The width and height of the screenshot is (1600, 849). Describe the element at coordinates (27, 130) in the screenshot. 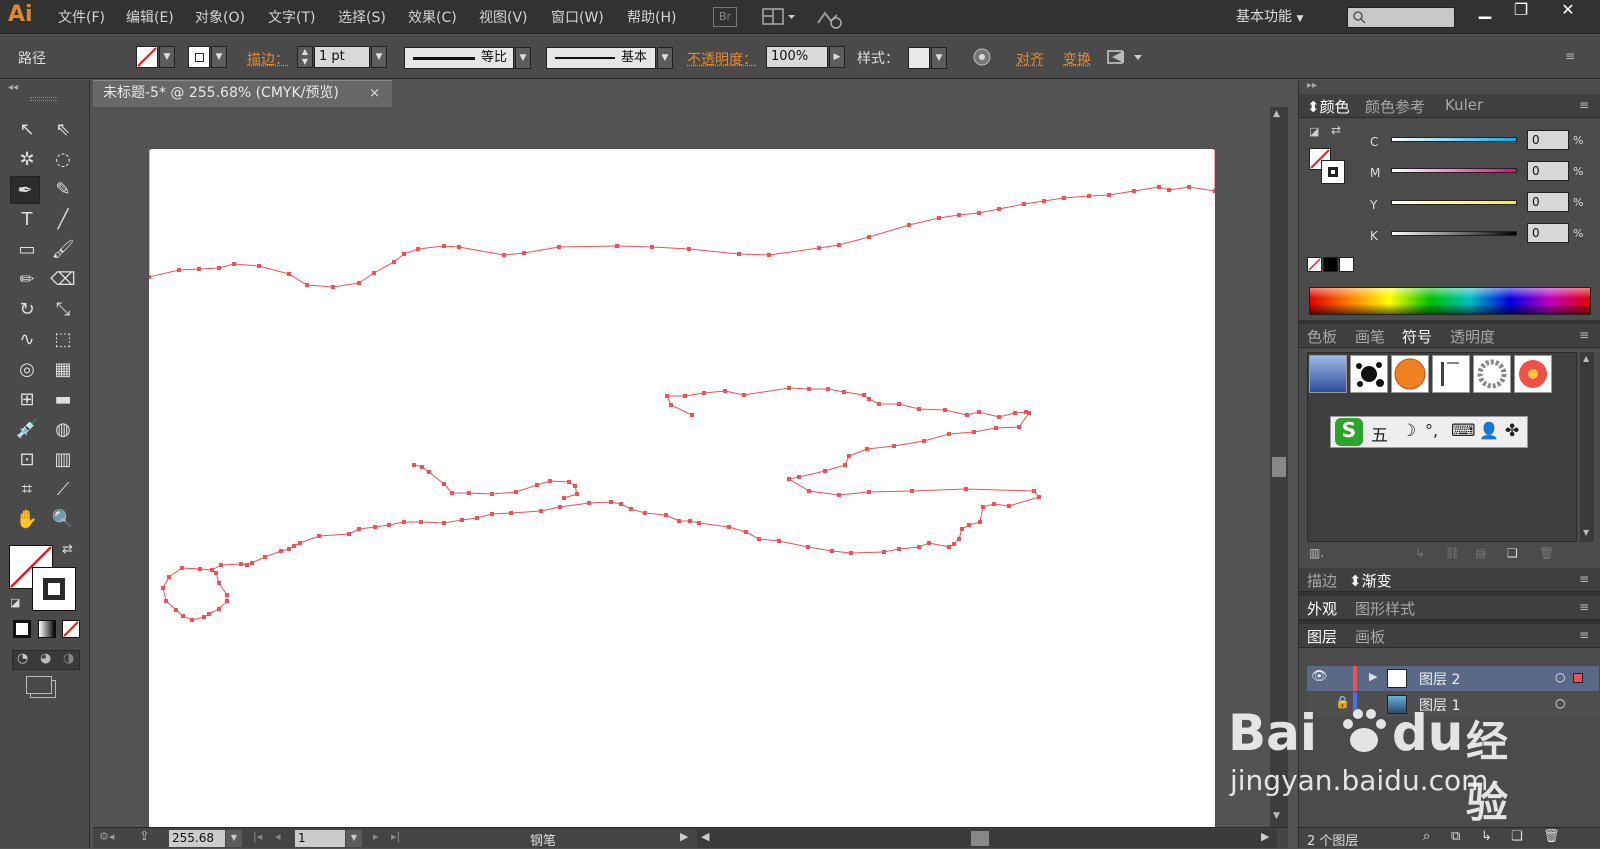

I see `selection-tool-icon: ↖` at that location.